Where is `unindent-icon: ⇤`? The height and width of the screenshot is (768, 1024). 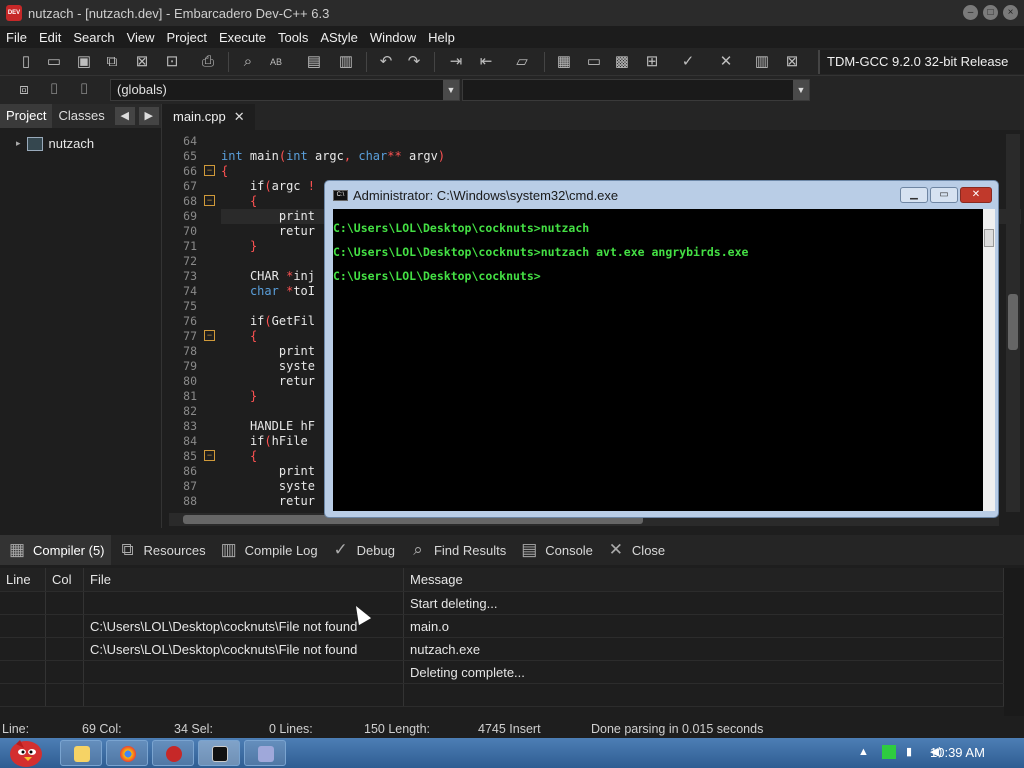
unindent-icon: ⇤ is located at coordinates (486, 62).